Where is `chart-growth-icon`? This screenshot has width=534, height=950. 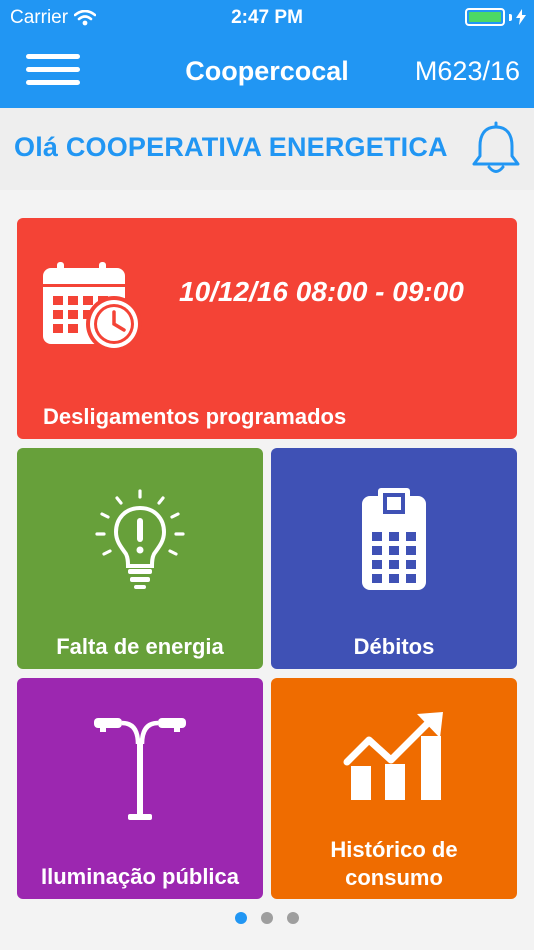 chart-growth-icon is located at coordinates (393, 756).